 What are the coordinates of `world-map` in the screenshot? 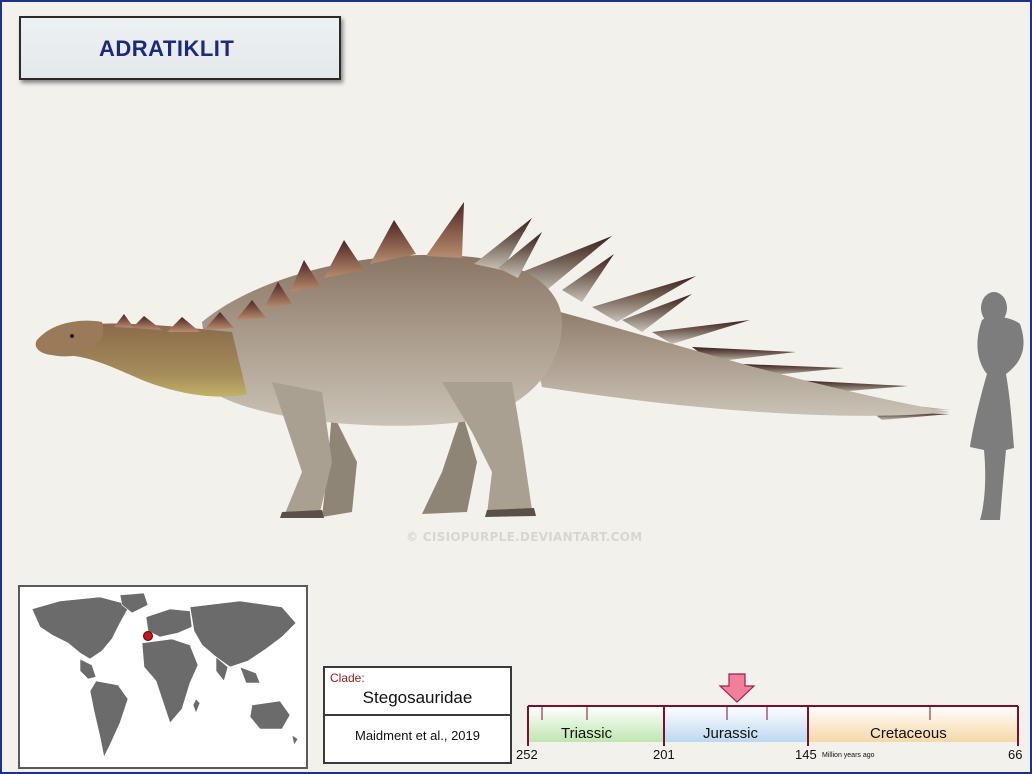 It's located at (163, 677).